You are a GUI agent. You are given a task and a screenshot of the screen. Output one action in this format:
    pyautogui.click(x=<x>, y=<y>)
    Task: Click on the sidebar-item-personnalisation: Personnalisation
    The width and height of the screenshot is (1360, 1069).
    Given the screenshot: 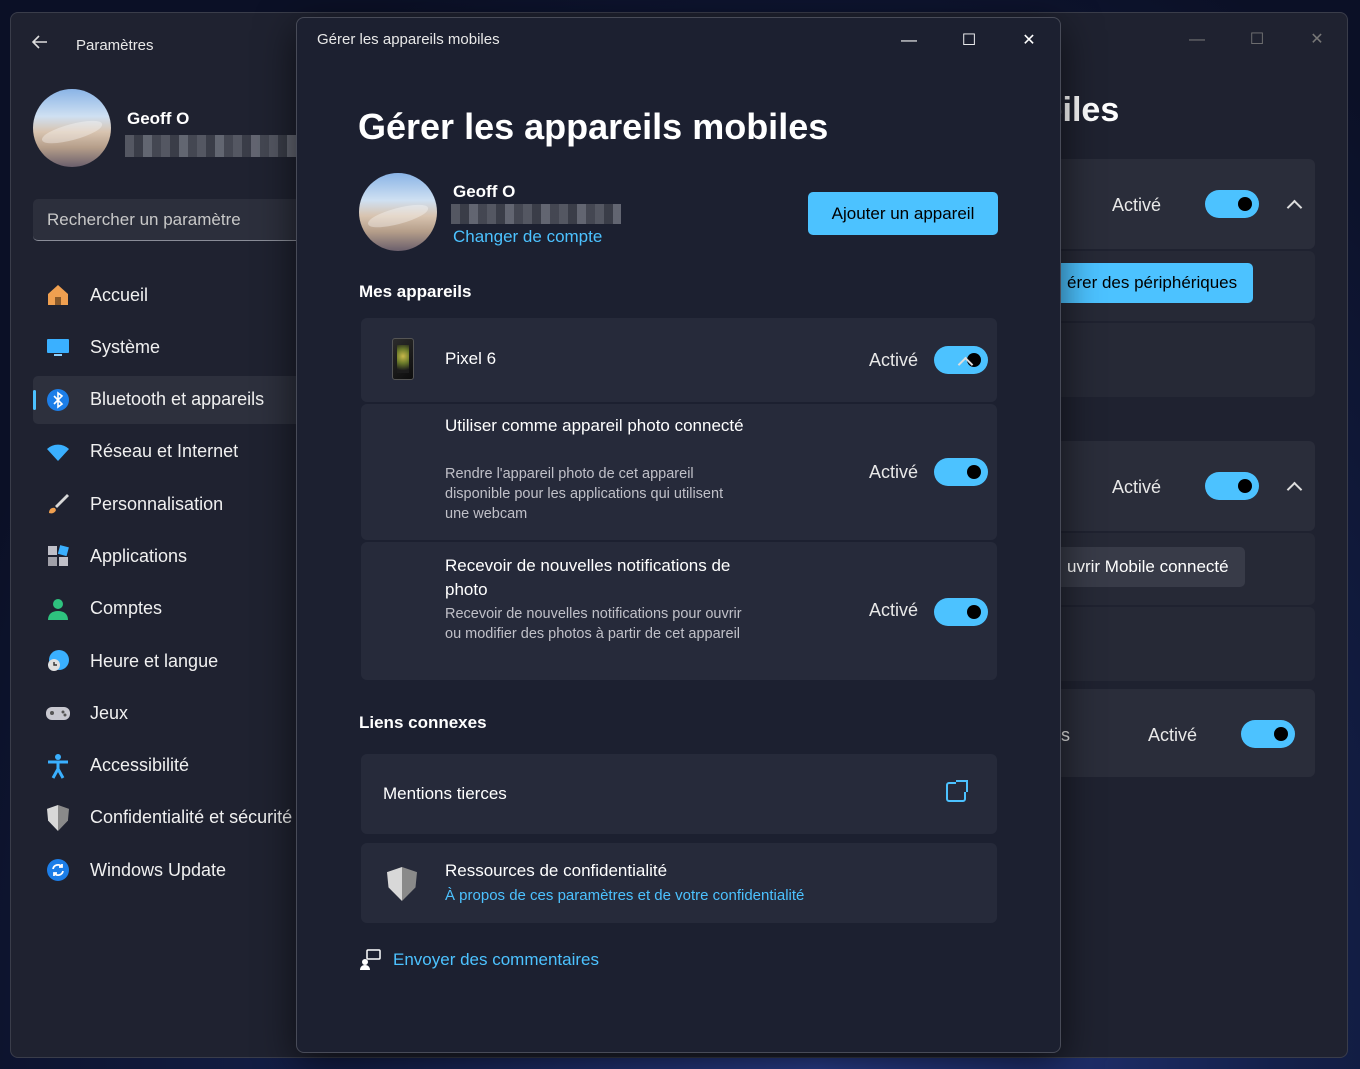 What is the action you would take?
    pyautogui.click(x=168, y=504)
    